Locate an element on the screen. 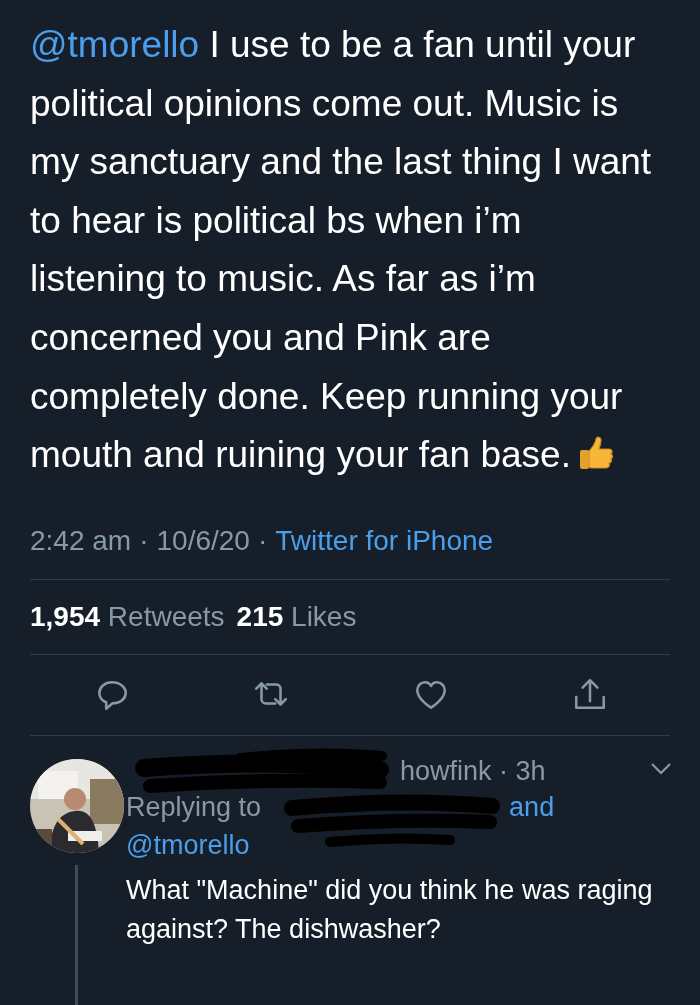  reply-text: What "Machine" did you think he was raging against? The dishwasher? is located at coordinates (390, 909).